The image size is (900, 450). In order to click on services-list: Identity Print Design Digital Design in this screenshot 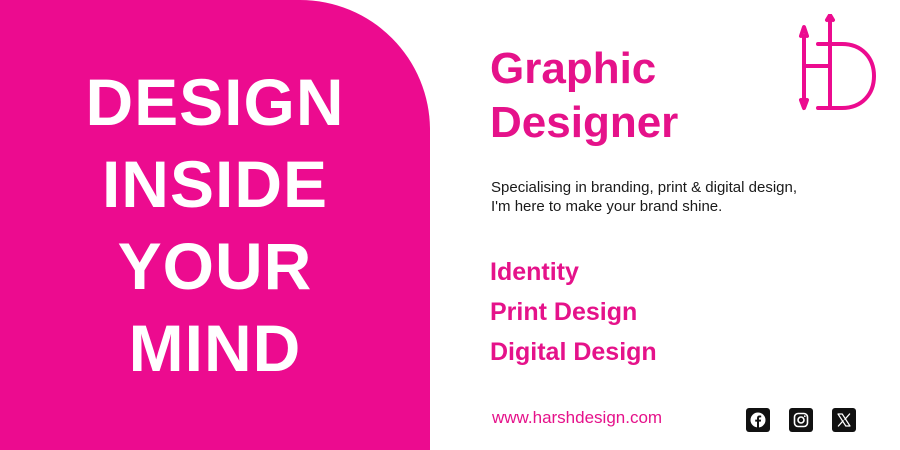, I will do `click(573, 312)`.